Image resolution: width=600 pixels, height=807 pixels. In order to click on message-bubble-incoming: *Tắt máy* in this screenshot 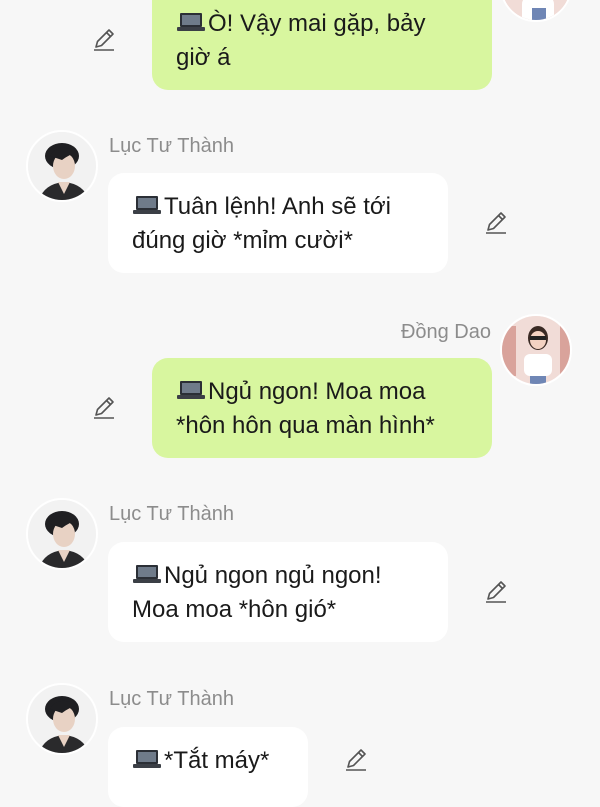, I will do `click(208, 767)`.